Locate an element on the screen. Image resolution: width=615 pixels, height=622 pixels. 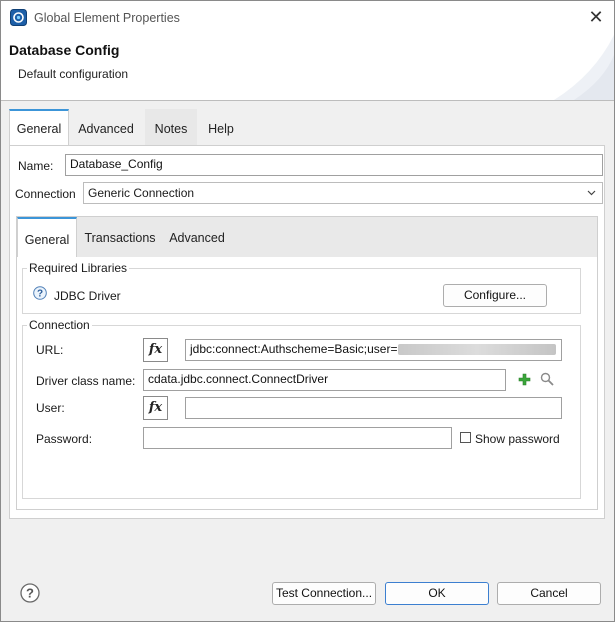
dialog-header: Database Config Default configuration is located at coordinates (307, 68).